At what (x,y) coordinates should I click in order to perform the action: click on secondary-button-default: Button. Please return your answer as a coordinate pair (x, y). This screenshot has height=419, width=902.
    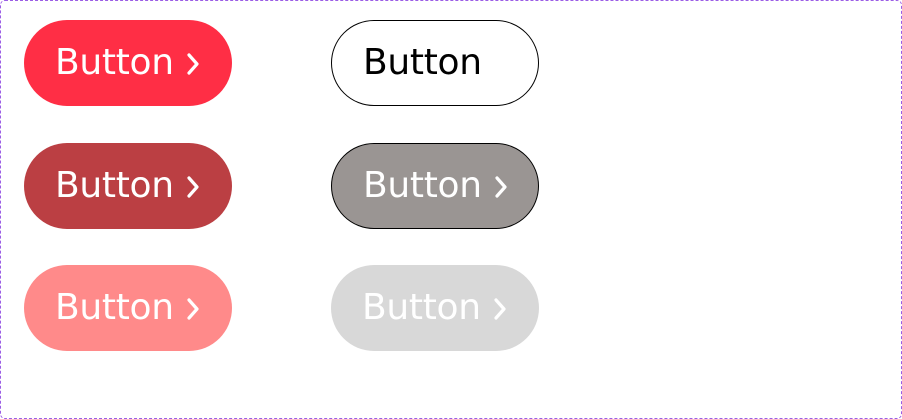
    Looking at the image, I should click on (435, 63).